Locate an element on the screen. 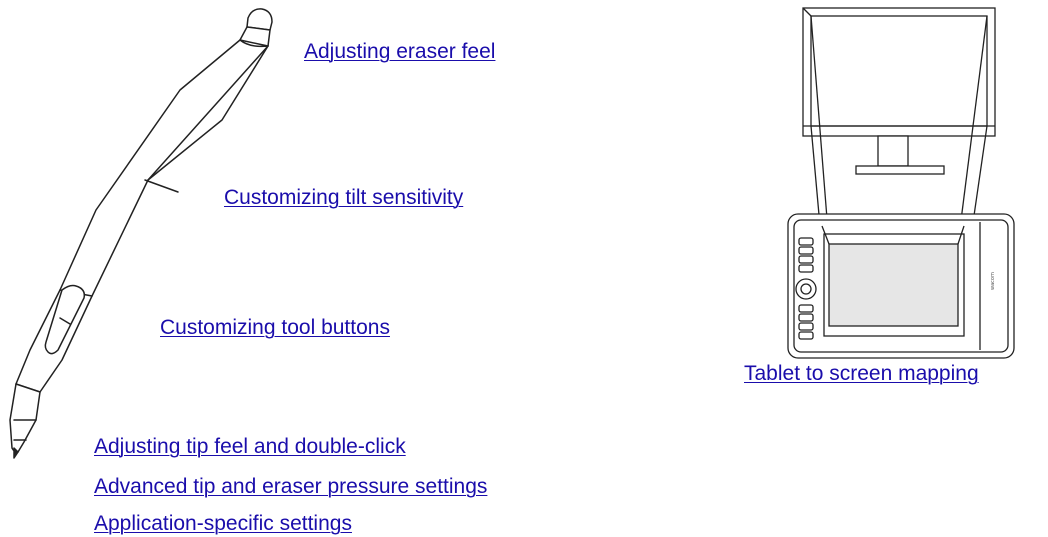 The width and height of the screenshot is (1048, 537). tablet-active-area is located at coordinates (893, 285).